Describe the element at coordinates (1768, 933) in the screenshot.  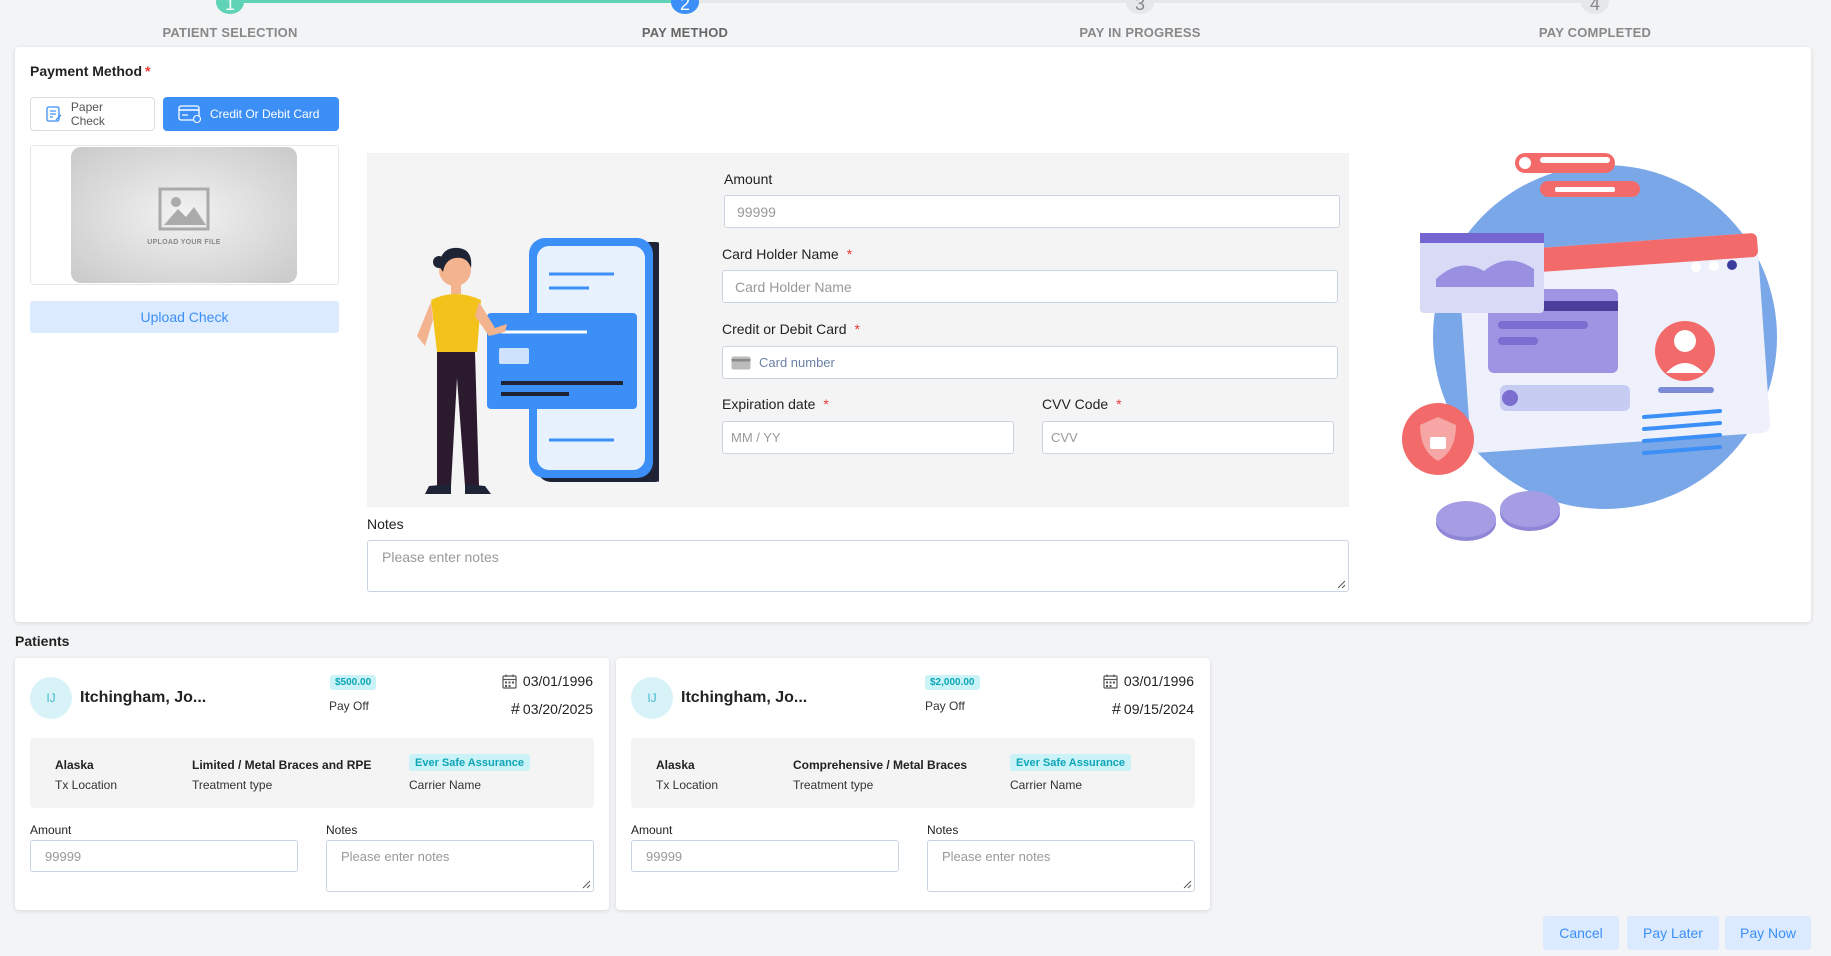
I see `pay-now-button: Pay Now` at that location.